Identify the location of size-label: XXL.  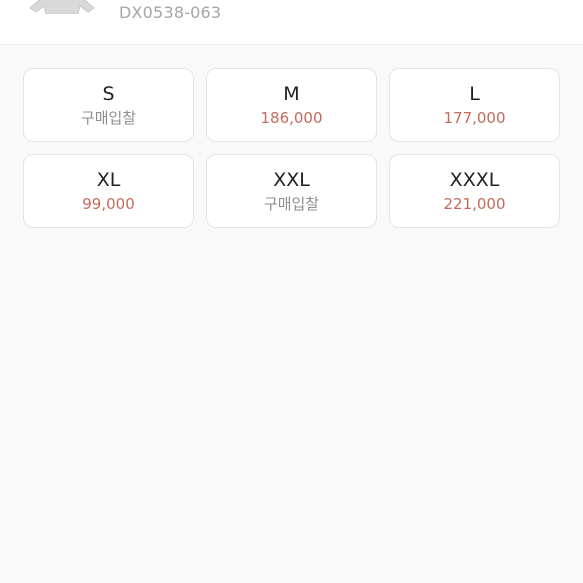
(291, 179).